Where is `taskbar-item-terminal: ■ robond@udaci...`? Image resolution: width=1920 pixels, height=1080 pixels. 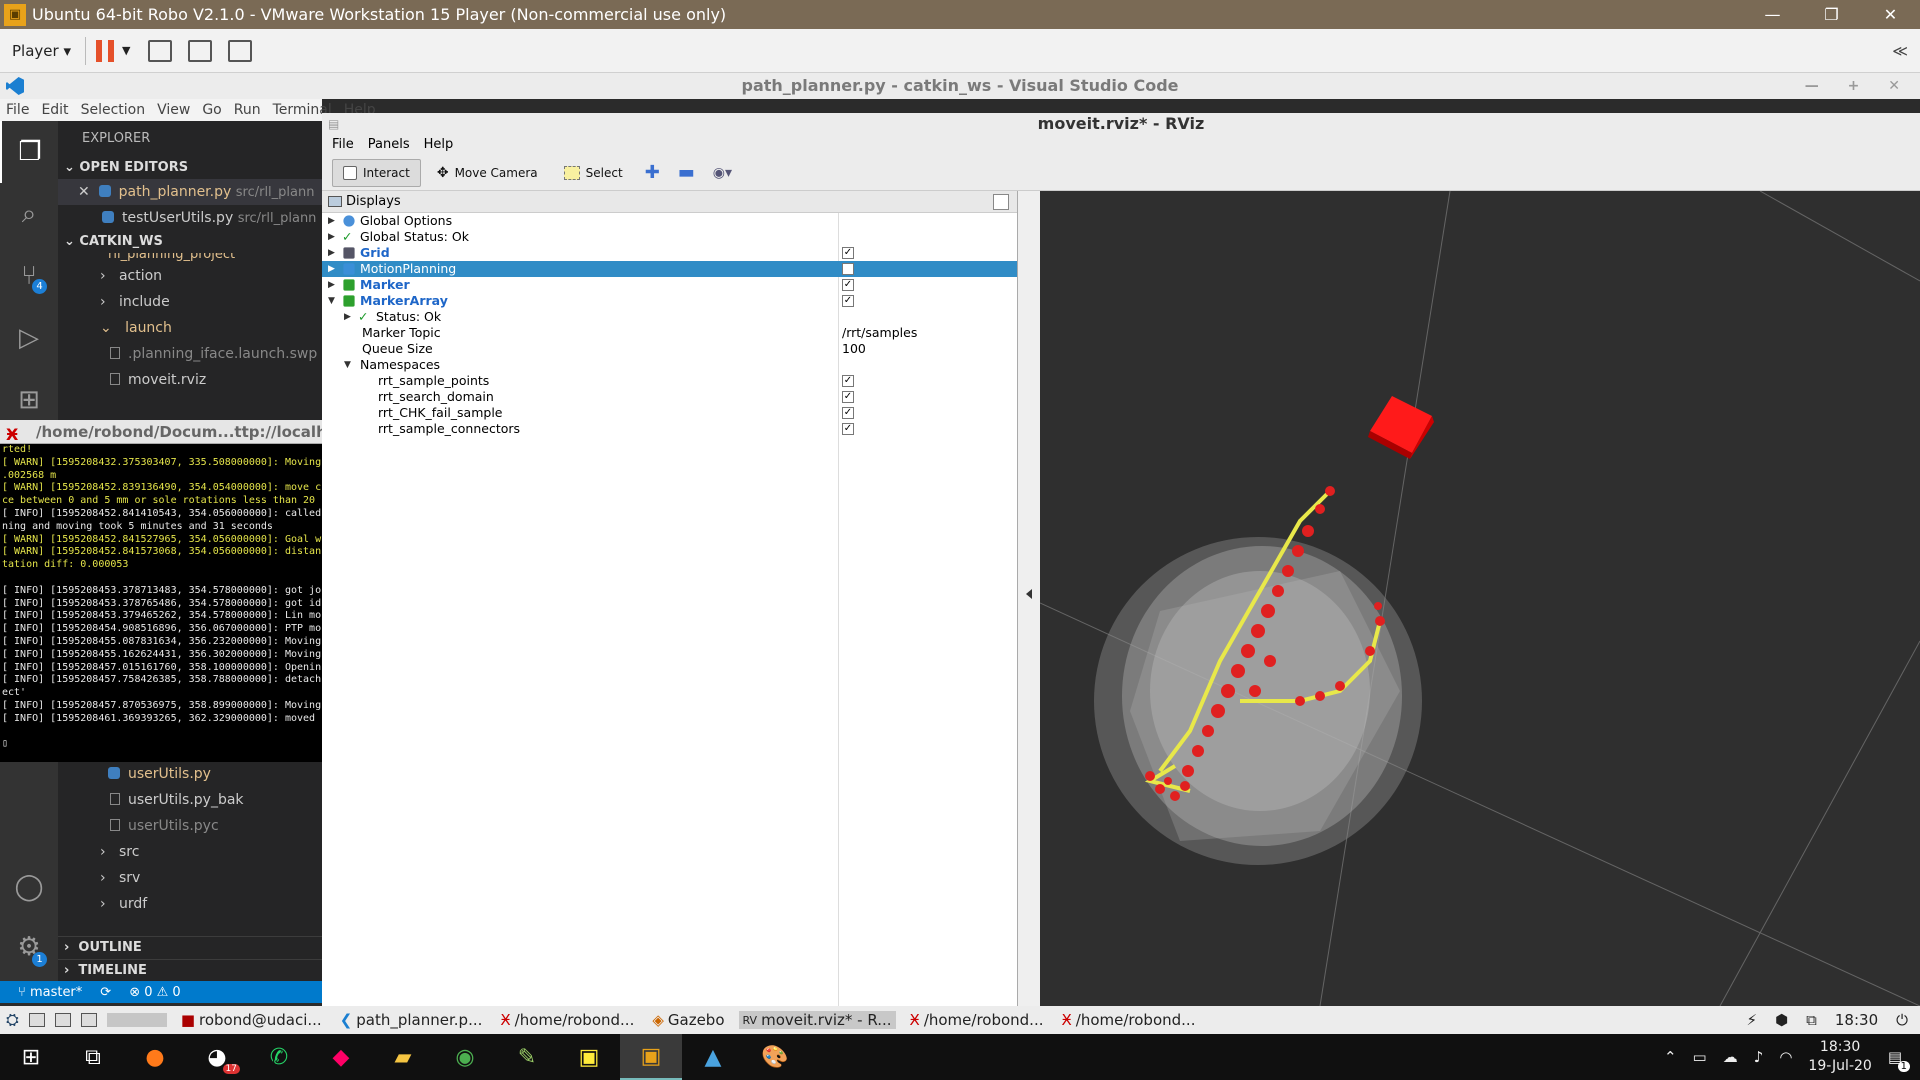
taskbar-item-terminal: ■ robond@udaci... is located at coordinates (251, 1020).